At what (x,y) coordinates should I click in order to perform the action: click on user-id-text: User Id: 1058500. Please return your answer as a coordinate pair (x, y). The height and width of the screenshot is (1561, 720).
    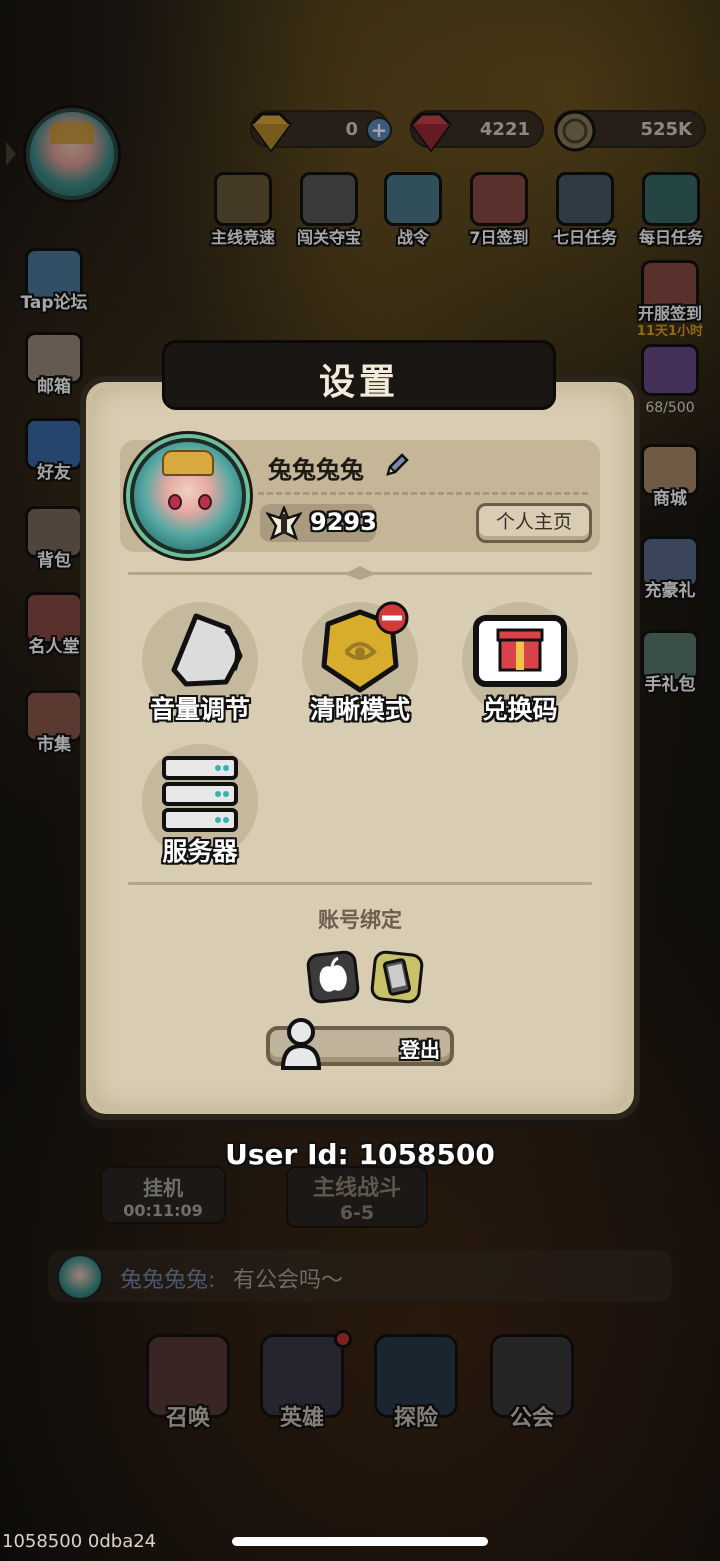
    Looking at the image, I should click on (360, 1154).